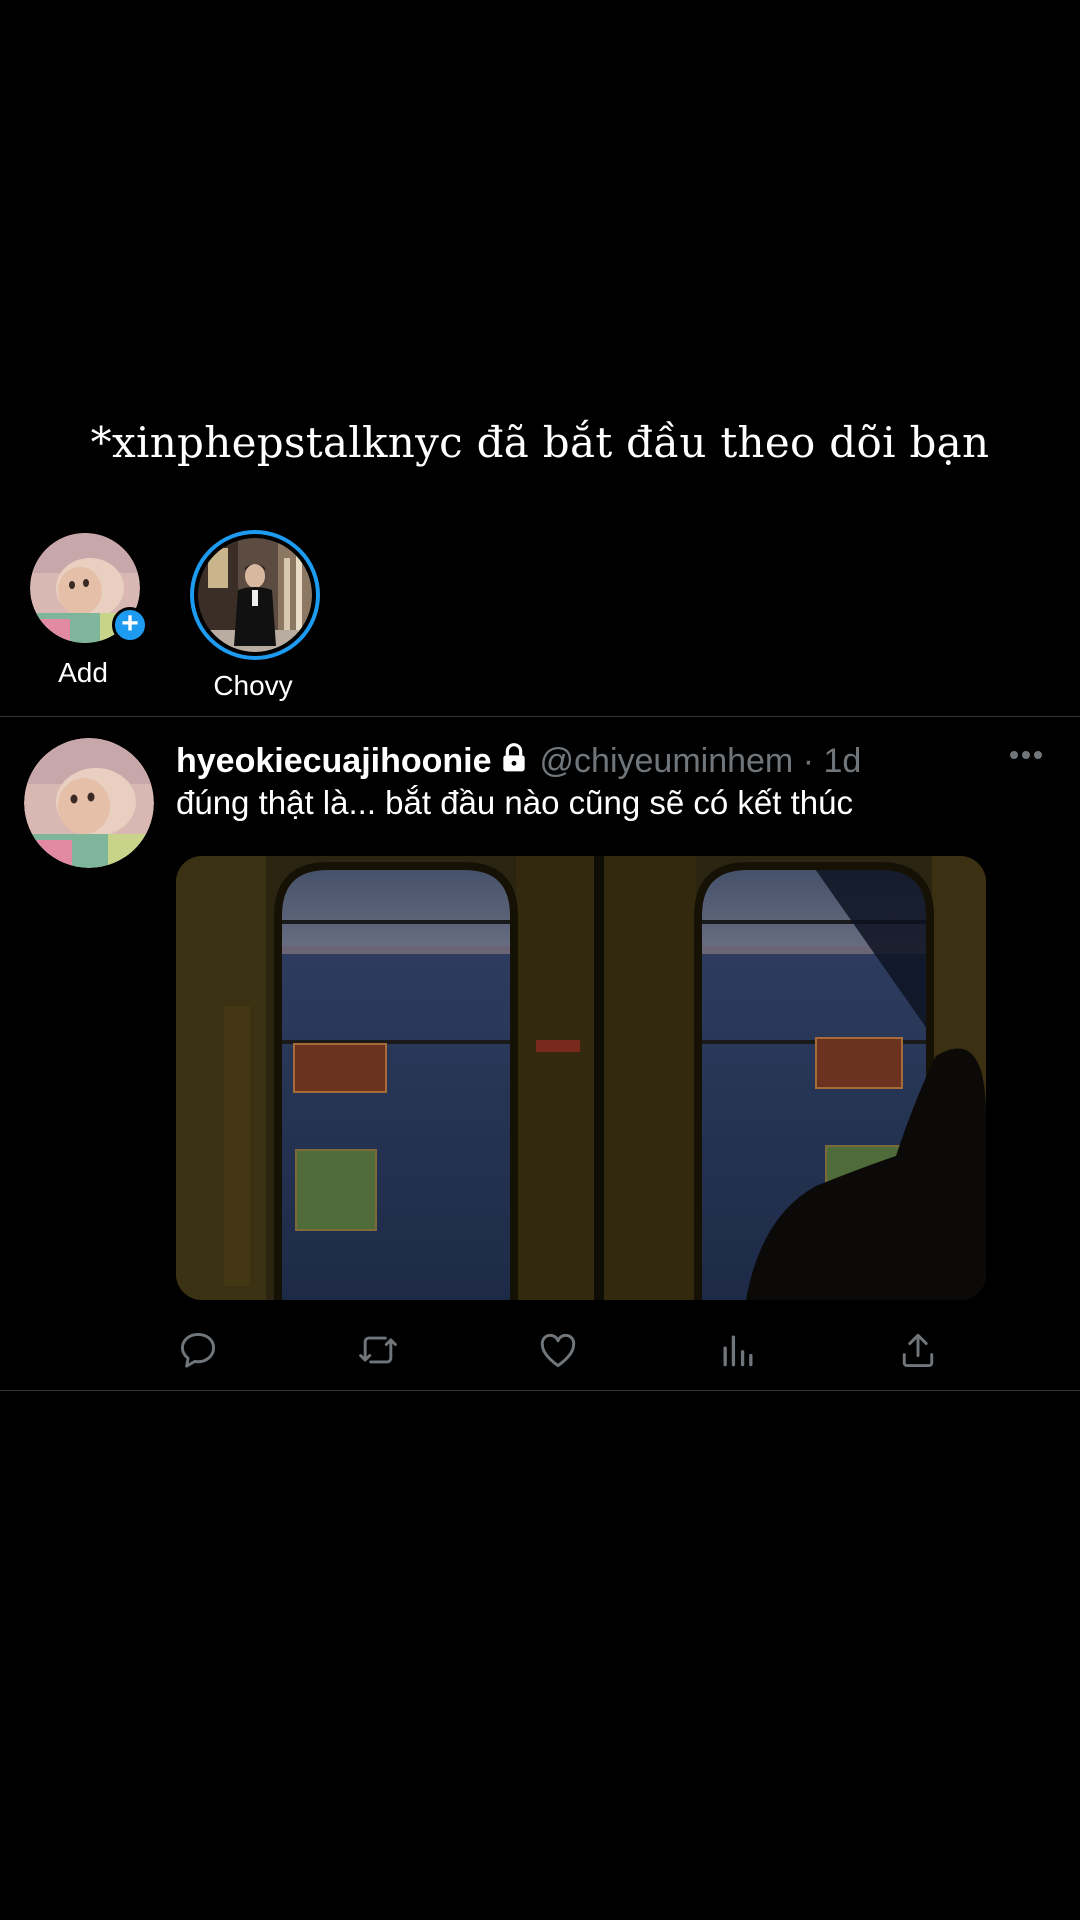  I want to click on chovy-avatar, so click(255, 595).